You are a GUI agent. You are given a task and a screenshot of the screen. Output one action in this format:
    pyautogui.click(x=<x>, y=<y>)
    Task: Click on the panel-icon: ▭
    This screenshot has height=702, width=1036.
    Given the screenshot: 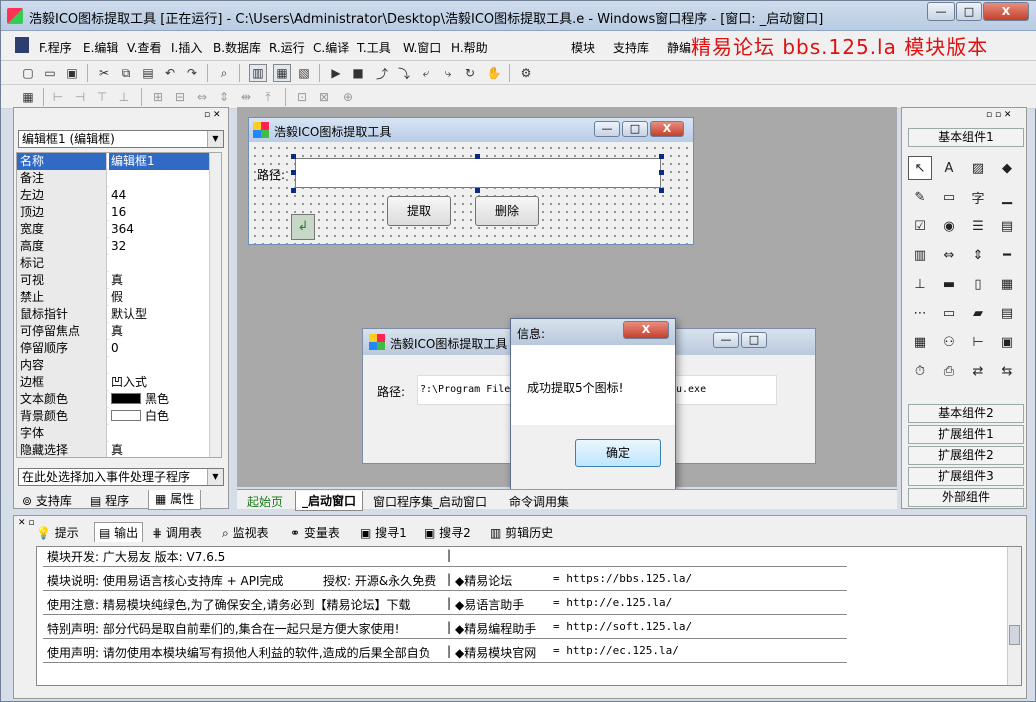 What is the action you would take?
    pyautogui.click(x=949, y=313)
    